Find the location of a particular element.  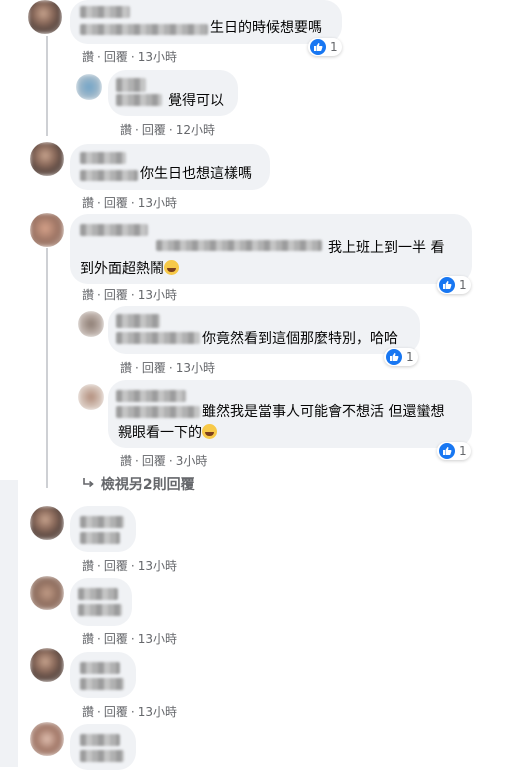

comment-bubble: 我上班上到一半 看 到外面超熱鬧 is located at coordinates (271, 249).